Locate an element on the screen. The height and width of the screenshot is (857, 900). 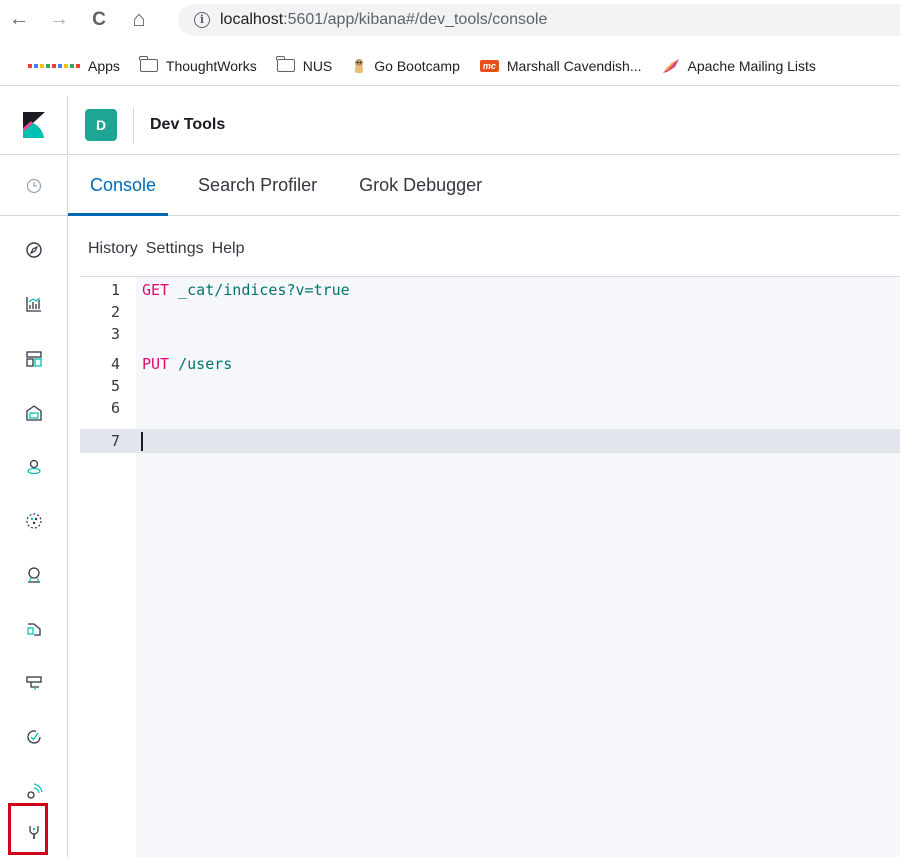
nav-infrastructure is located at coordinates (34, 575).